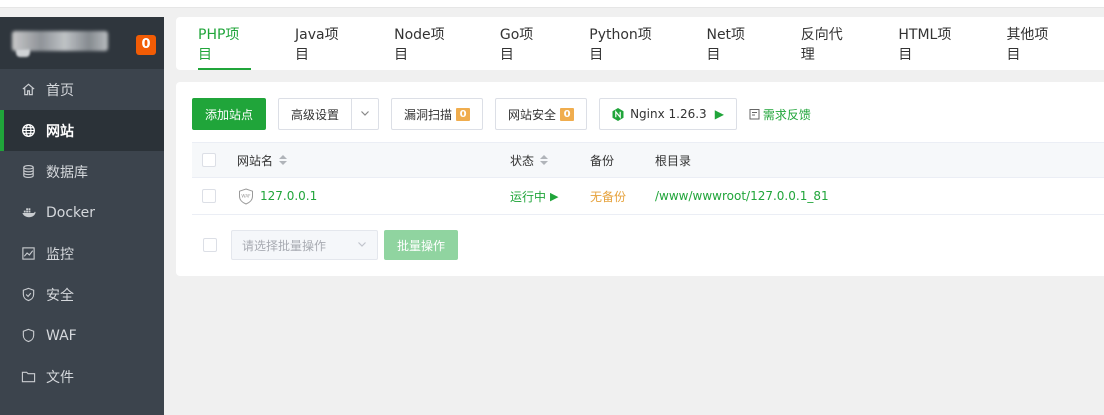  I want to click on table-header: 网站名 状态 备份 根目录, so click(648, 160).